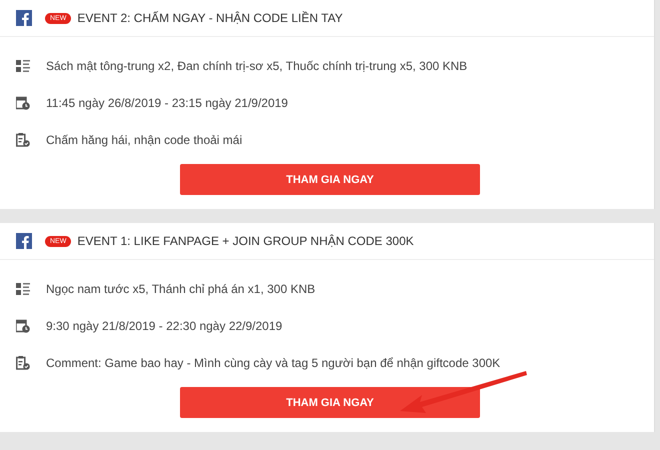 The image size is (660, 450). Describe the element at coordinates (210, 18) in the screenshot. I see `event-title: EVENT 2: CHẤM NGAY - NHẬN CODE LIỀN TAY` at that location.